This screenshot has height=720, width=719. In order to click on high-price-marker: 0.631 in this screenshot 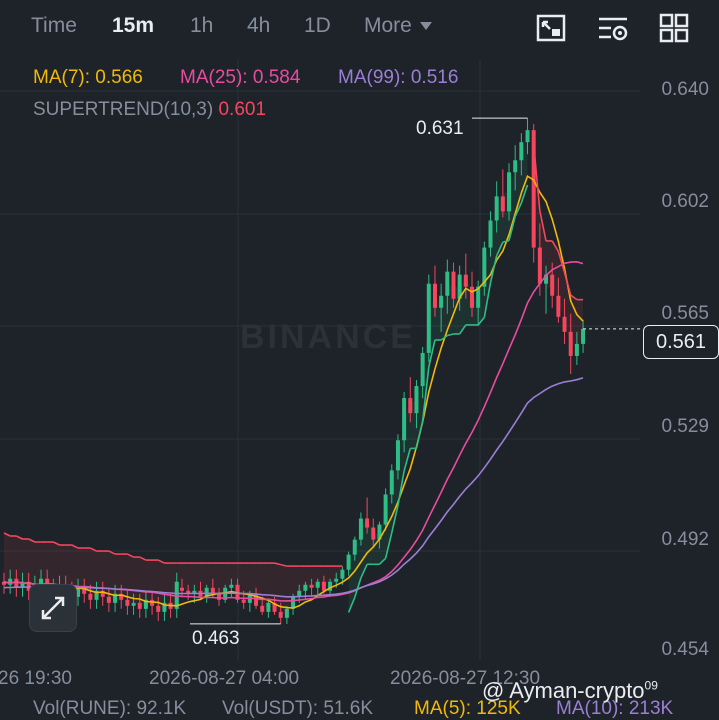, I will do `click(440, 128)`.